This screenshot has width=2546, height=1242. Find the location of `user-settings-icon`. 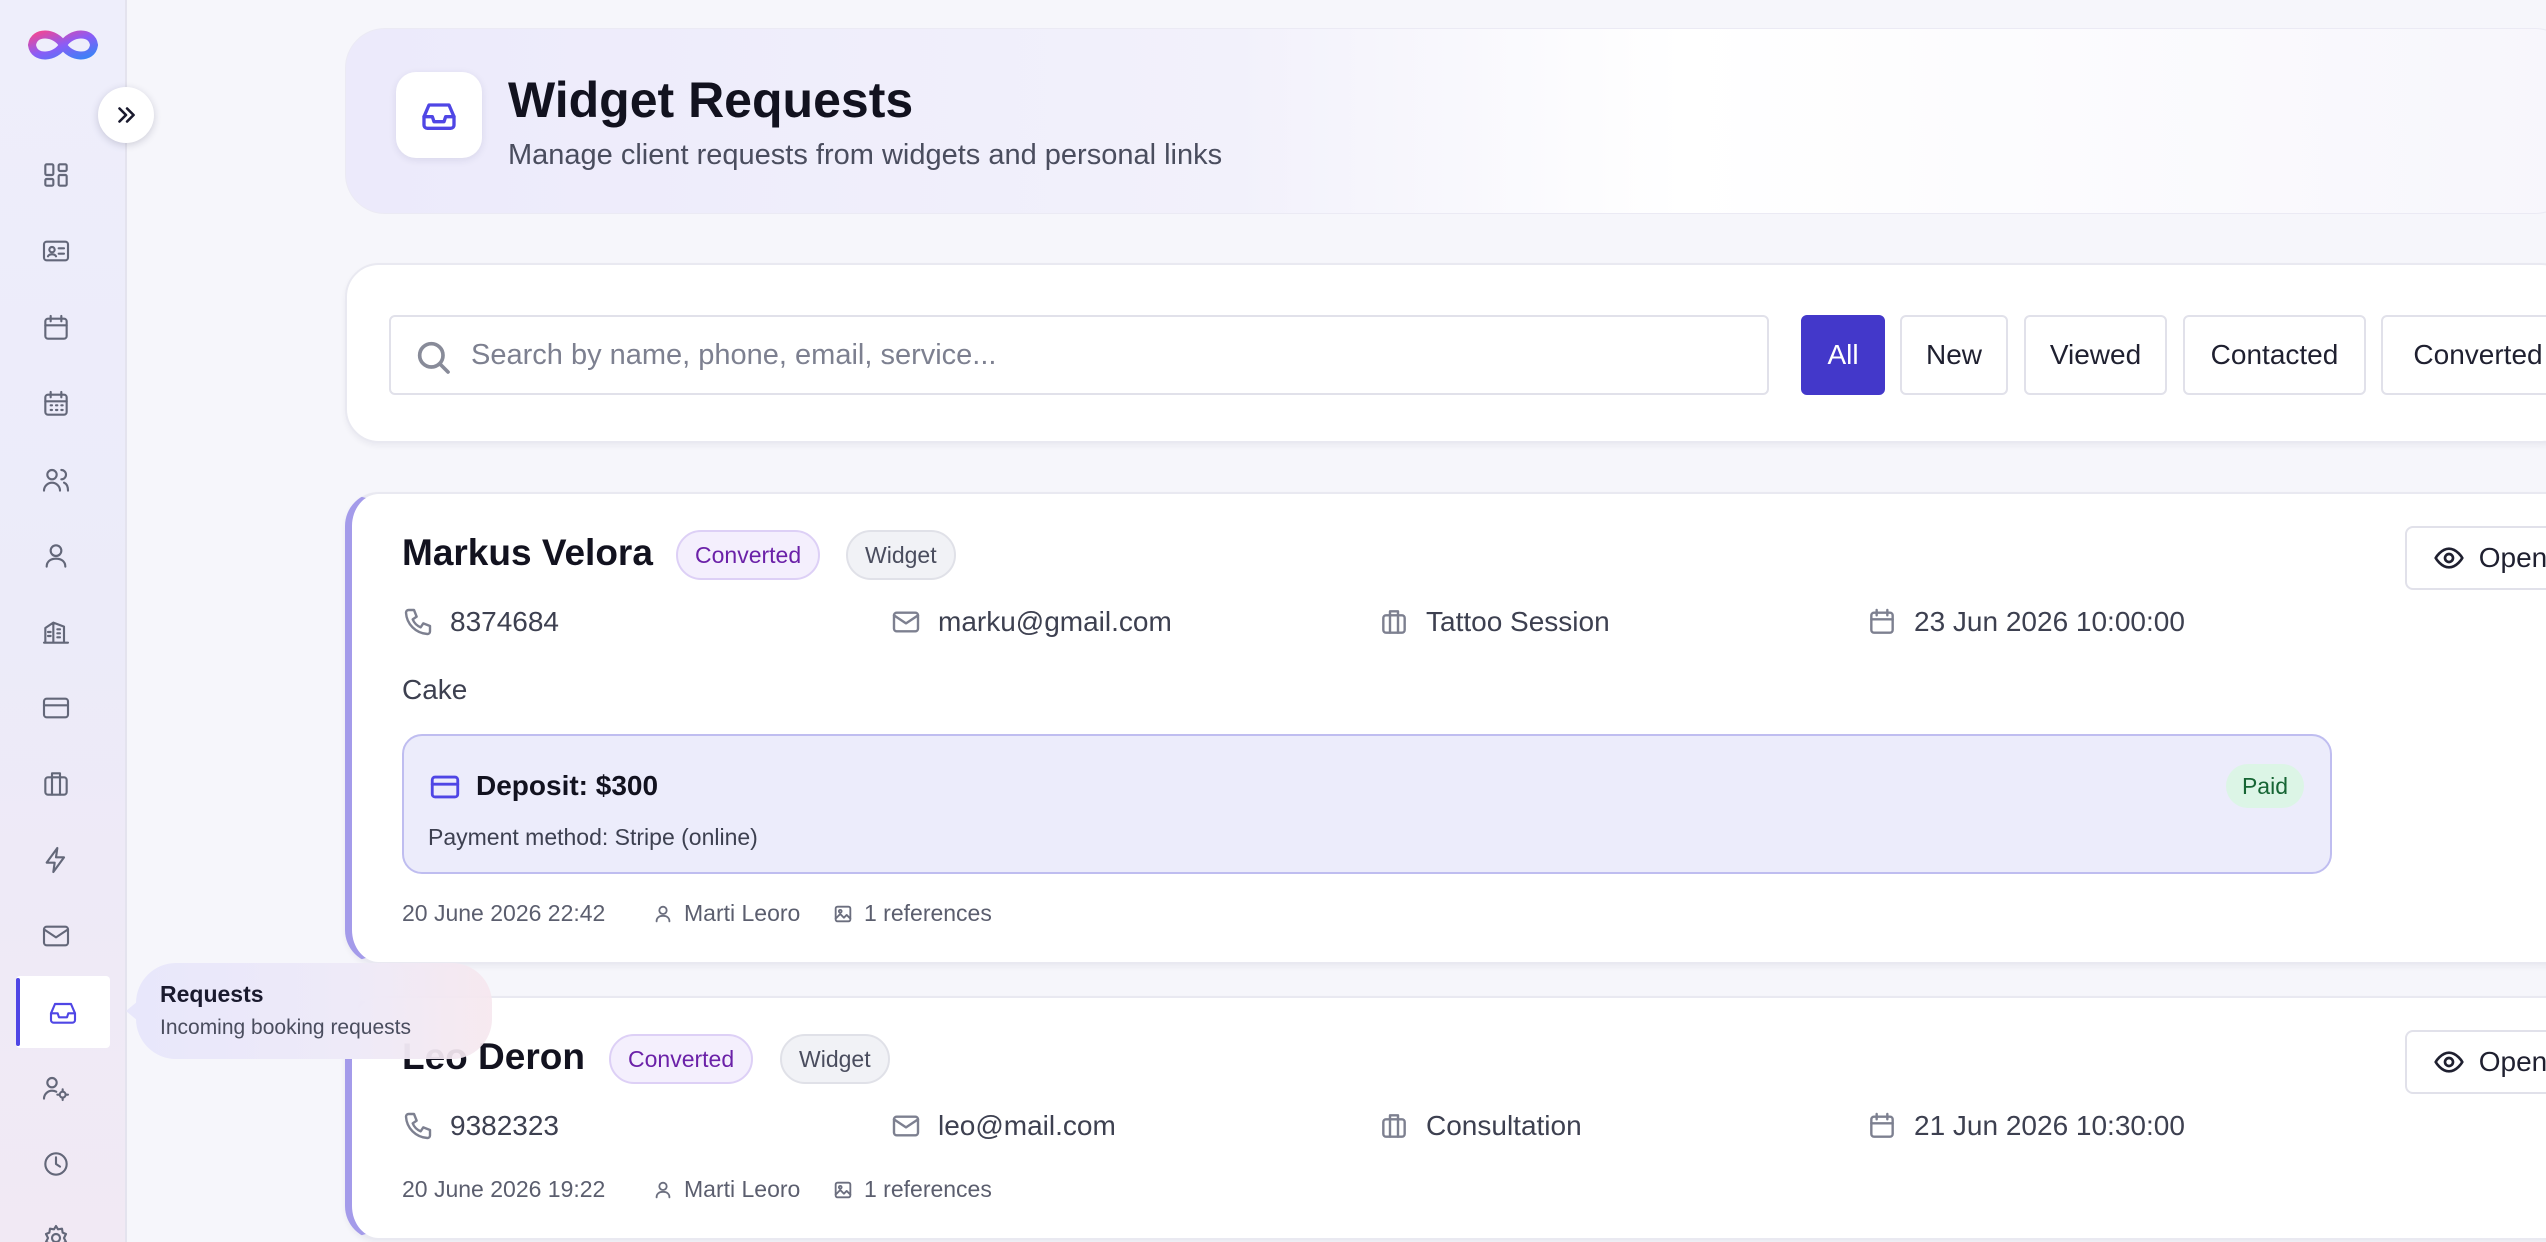

user-settings-icon is located at coordinates (56, 1088).